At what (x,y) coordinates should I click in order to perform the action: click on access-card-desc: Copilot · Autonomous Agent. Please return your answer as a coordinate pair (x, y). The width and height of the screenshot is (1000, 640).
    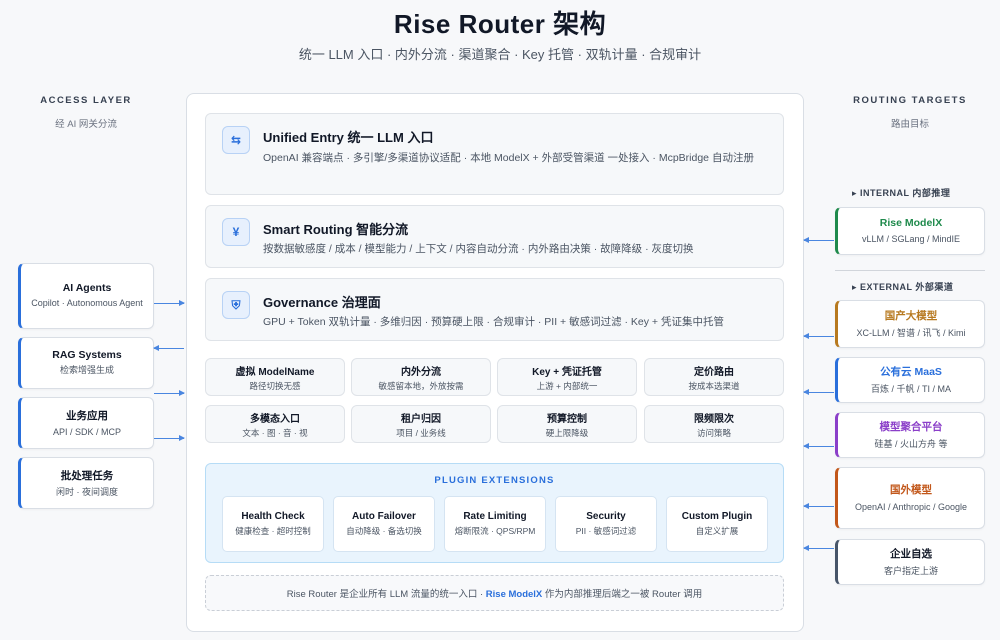
    Looking at the image, I should click on (87, 303).